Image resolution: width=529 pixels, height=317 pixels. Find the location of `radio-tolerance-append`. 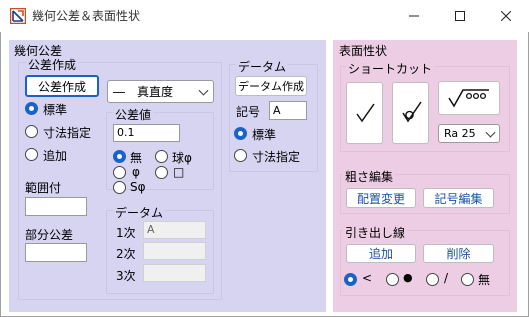

radio-tolerance-append is located at coordinates (31, 154).